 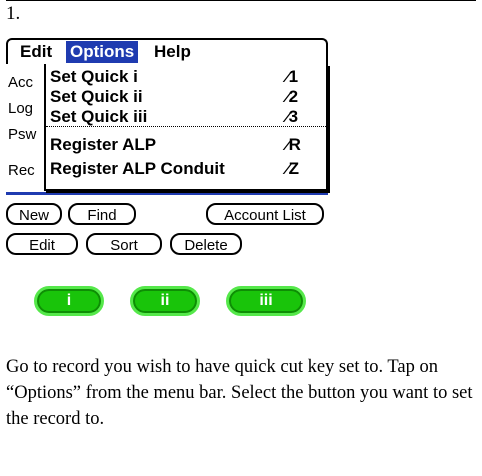 I want to click on new-button: New, so click(x=34, y=214).